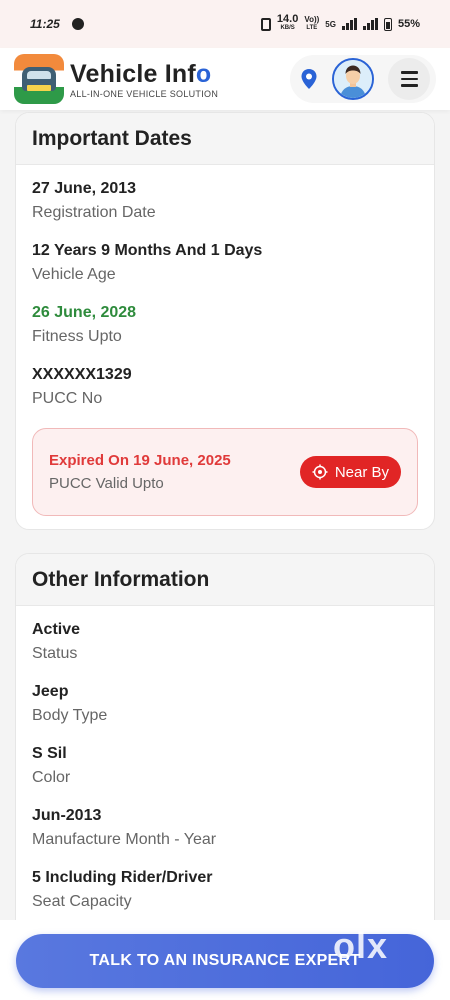 This screenshot has height=1000, width=450. I want to click on color-value: S Sil, so click(49, 753).